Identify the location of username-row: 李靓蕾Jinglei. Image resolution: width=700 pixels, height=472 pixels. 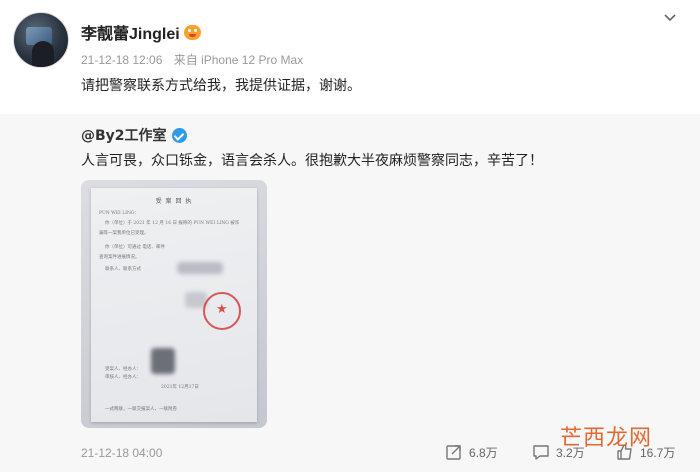
(141, 32).